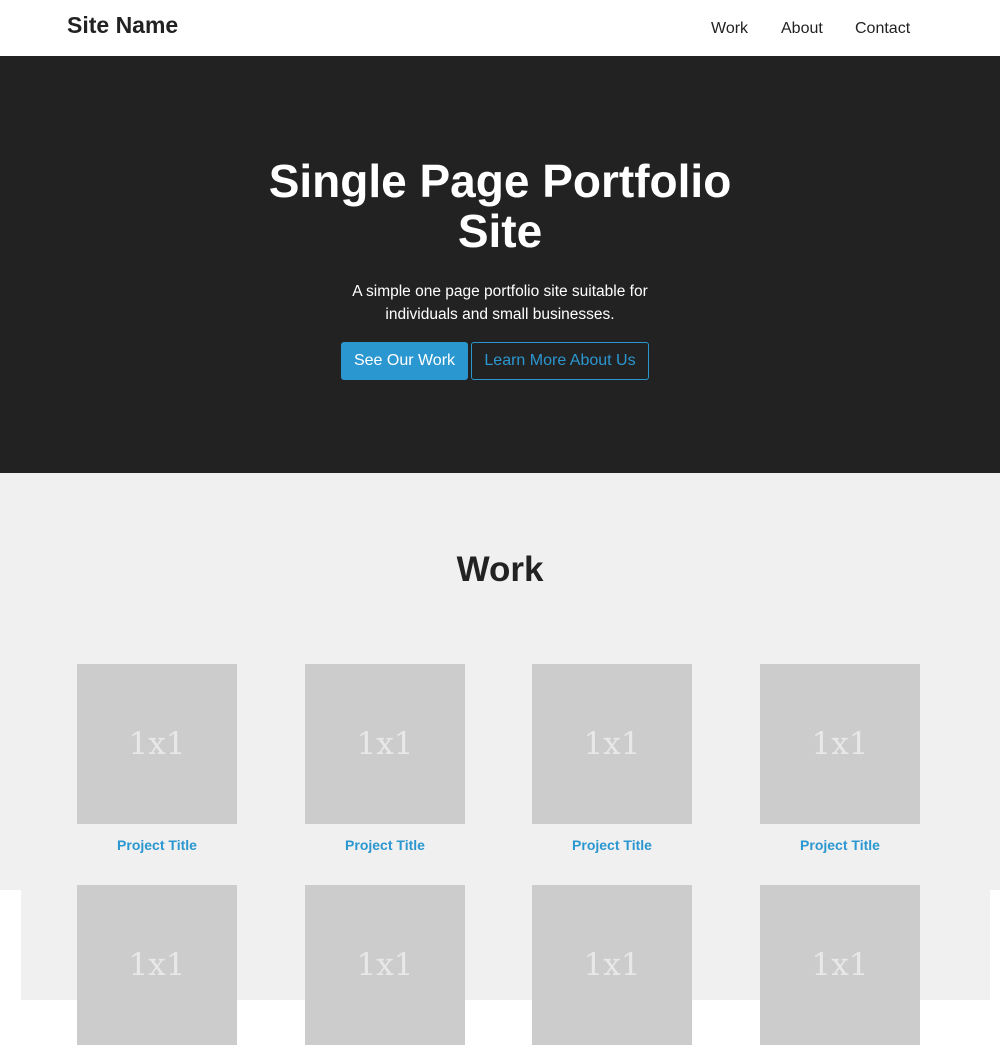 The width and height of the screenshot is (1000, 1045). Describe the element at coordinates (729, 29) in the screenshot. I see `nav-link-work: Work` at that location.